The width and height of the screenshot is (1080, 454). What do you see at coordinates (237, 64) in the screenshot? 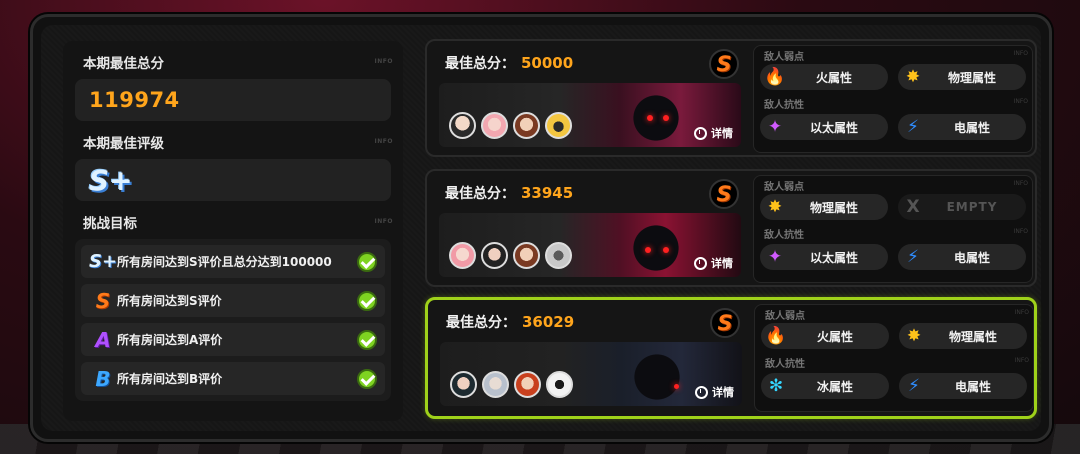
I see `best-score-title: 本期最佳总分 INFO` at bounding box center [237, 64].